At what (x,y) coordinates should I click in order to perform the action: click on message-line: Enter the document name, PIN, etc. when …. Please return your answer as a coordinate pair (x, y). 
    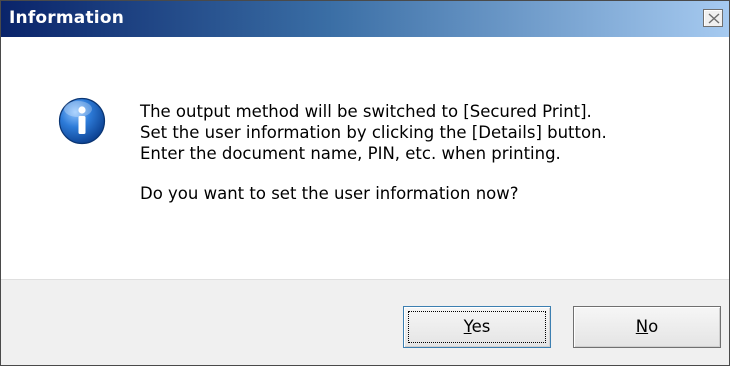
    Looking at the image, I should click on (350, 153).